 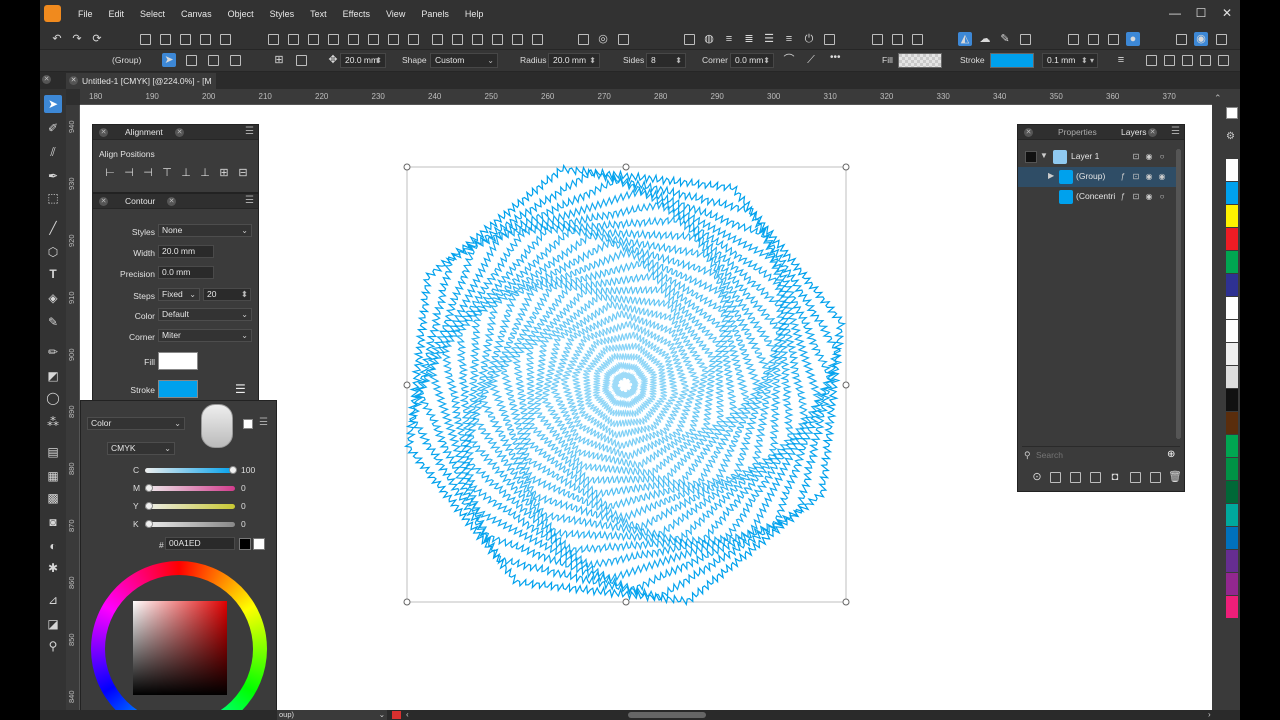 I want to click on boolean-merge-icon, so click(x=393, y=39).